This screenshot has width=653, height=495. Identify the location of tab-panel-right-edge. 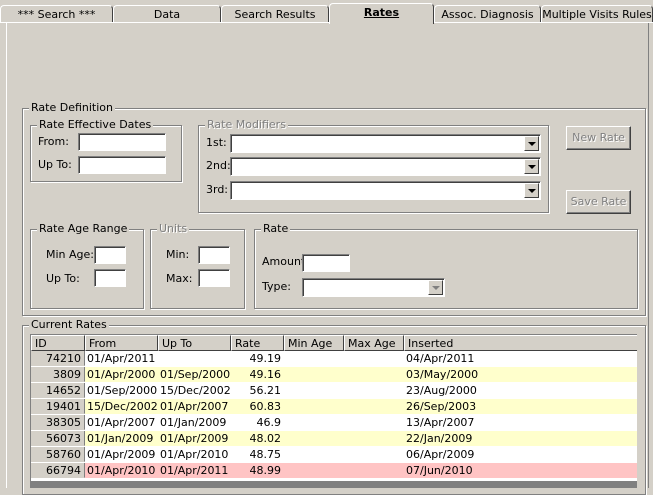
(648, 255).